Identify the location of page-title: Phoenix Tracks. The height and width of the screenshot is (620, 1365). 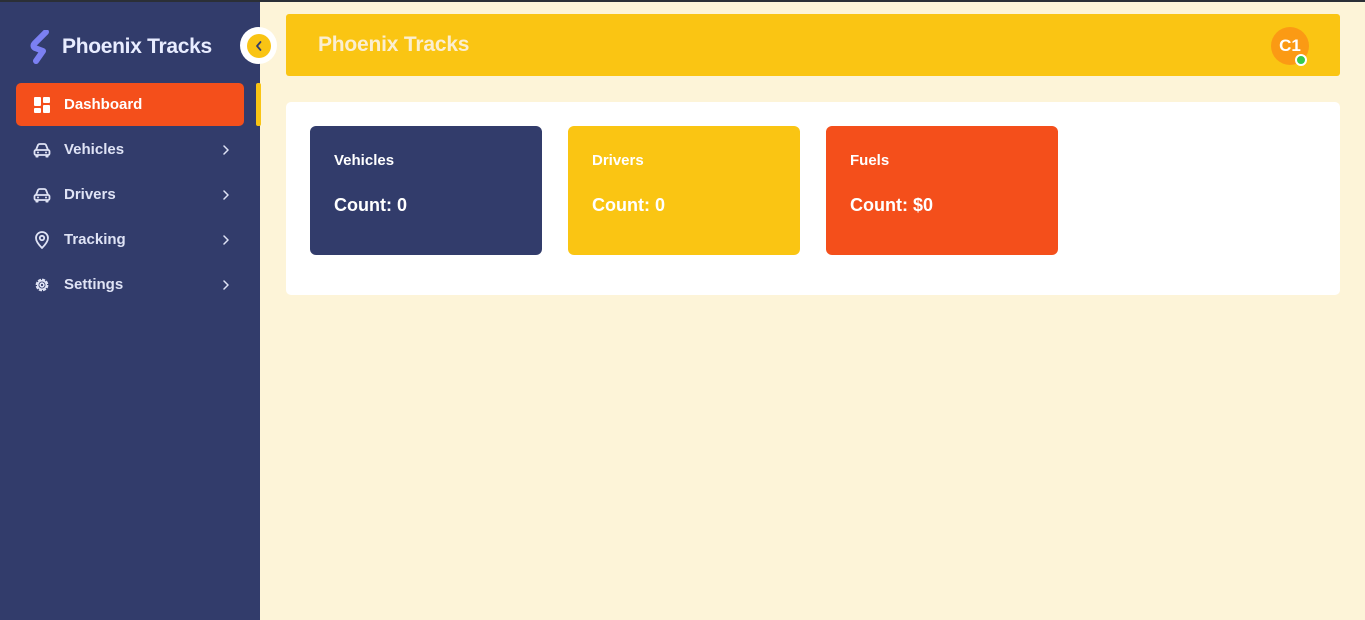
(394, 44).